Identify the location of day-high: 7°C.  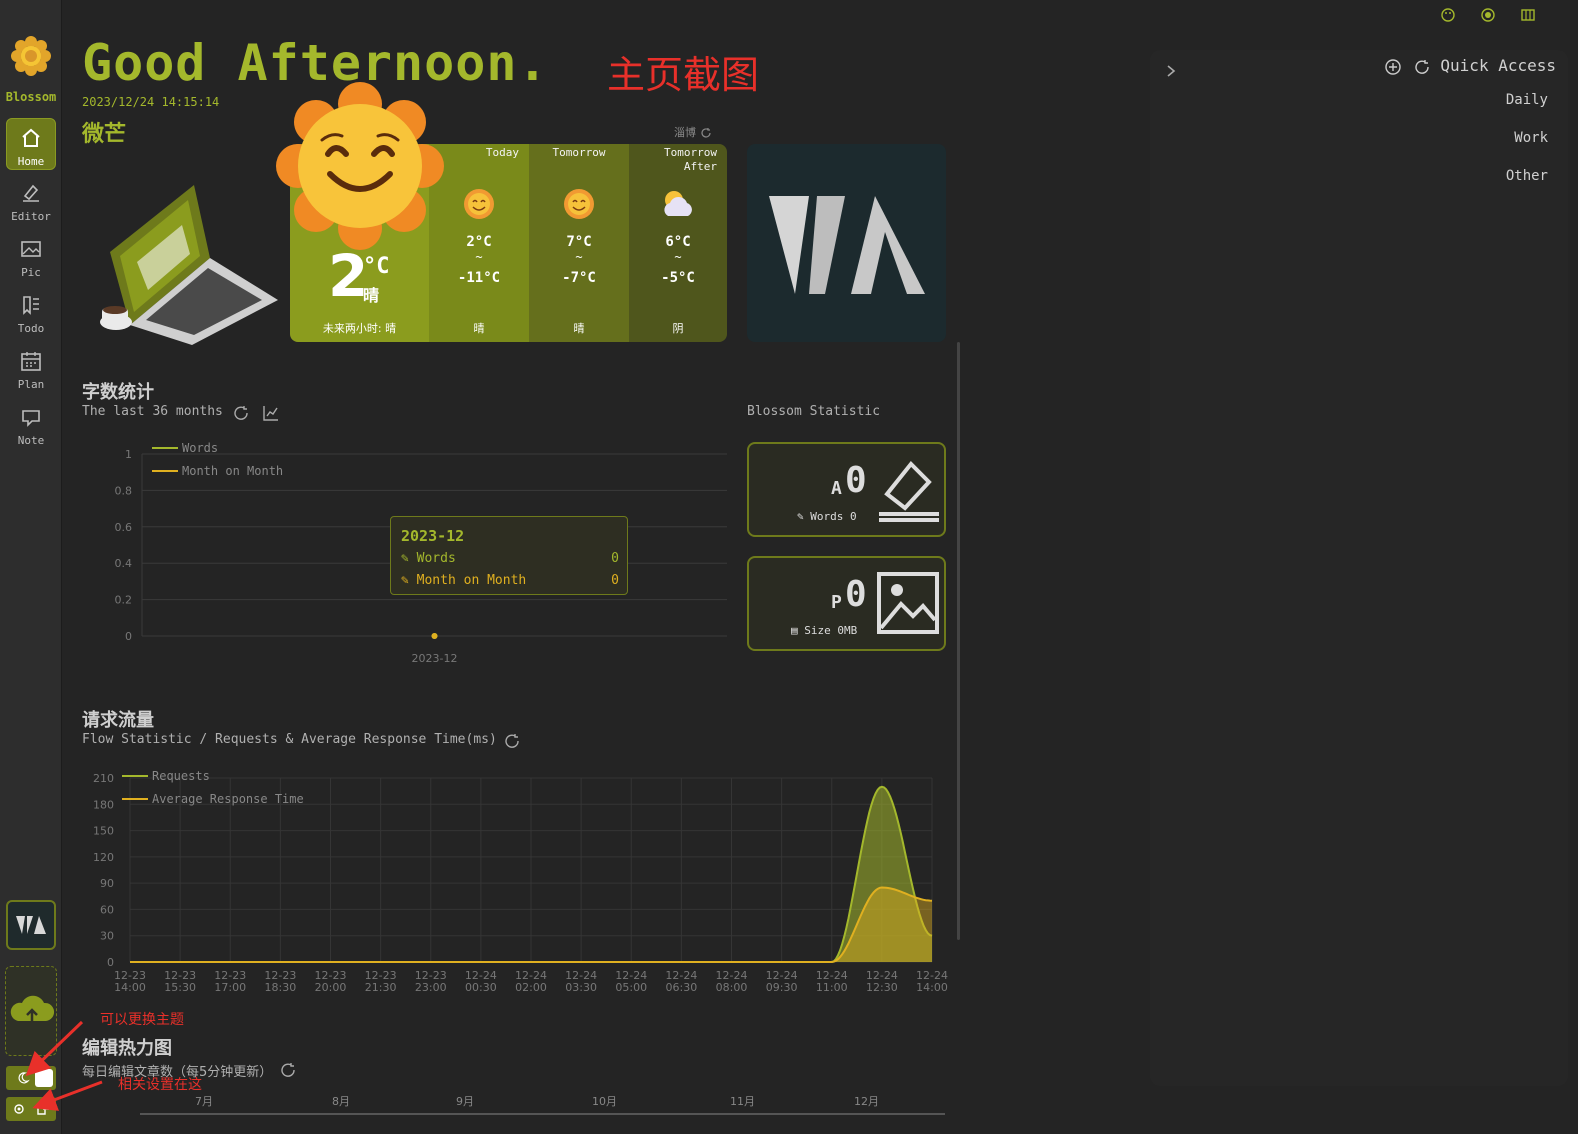
(579, 242).